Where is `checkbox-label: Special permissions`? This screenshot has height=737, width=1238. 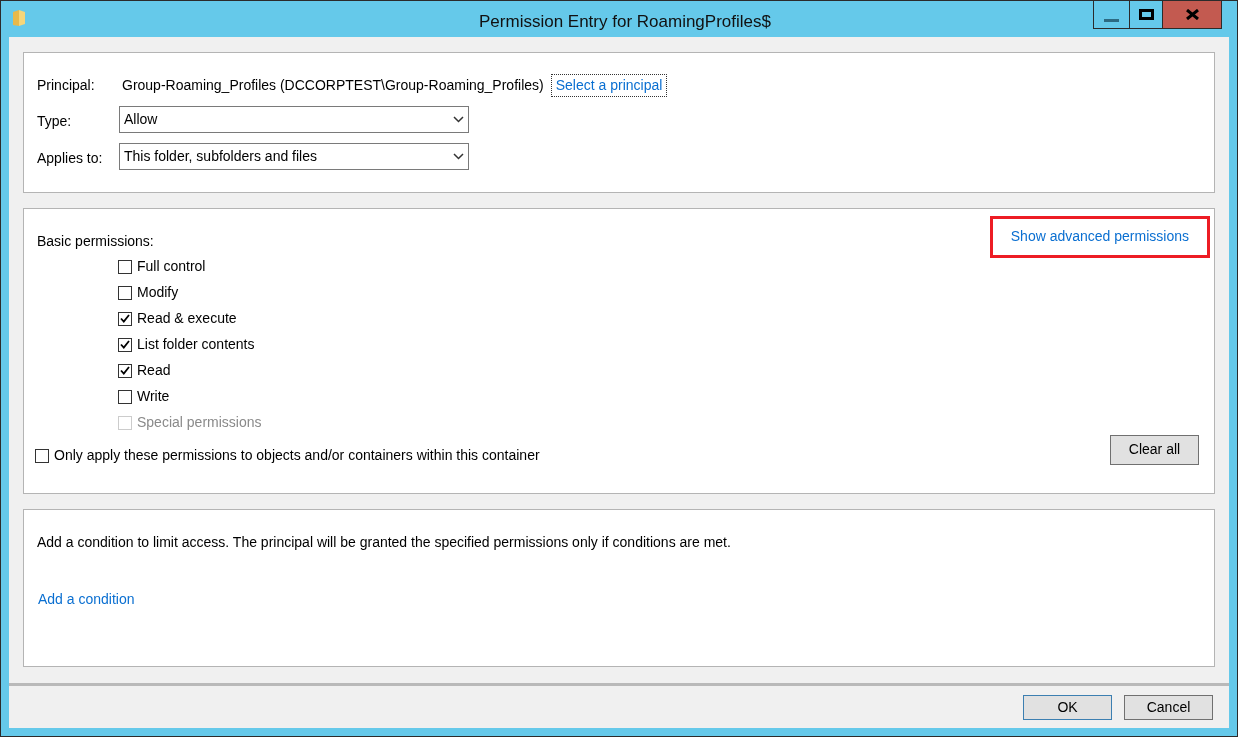 checkbox-label: Special permissions is located at coordinates (199, 422).